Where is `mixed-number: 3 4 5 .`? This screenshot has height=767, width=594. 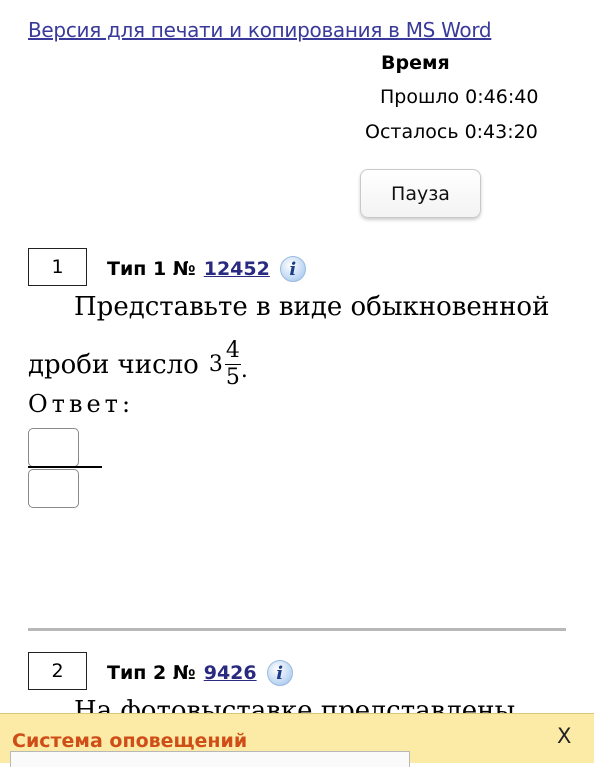
mixed-number: 3 4 5 . is located at coordinates (228, 364).